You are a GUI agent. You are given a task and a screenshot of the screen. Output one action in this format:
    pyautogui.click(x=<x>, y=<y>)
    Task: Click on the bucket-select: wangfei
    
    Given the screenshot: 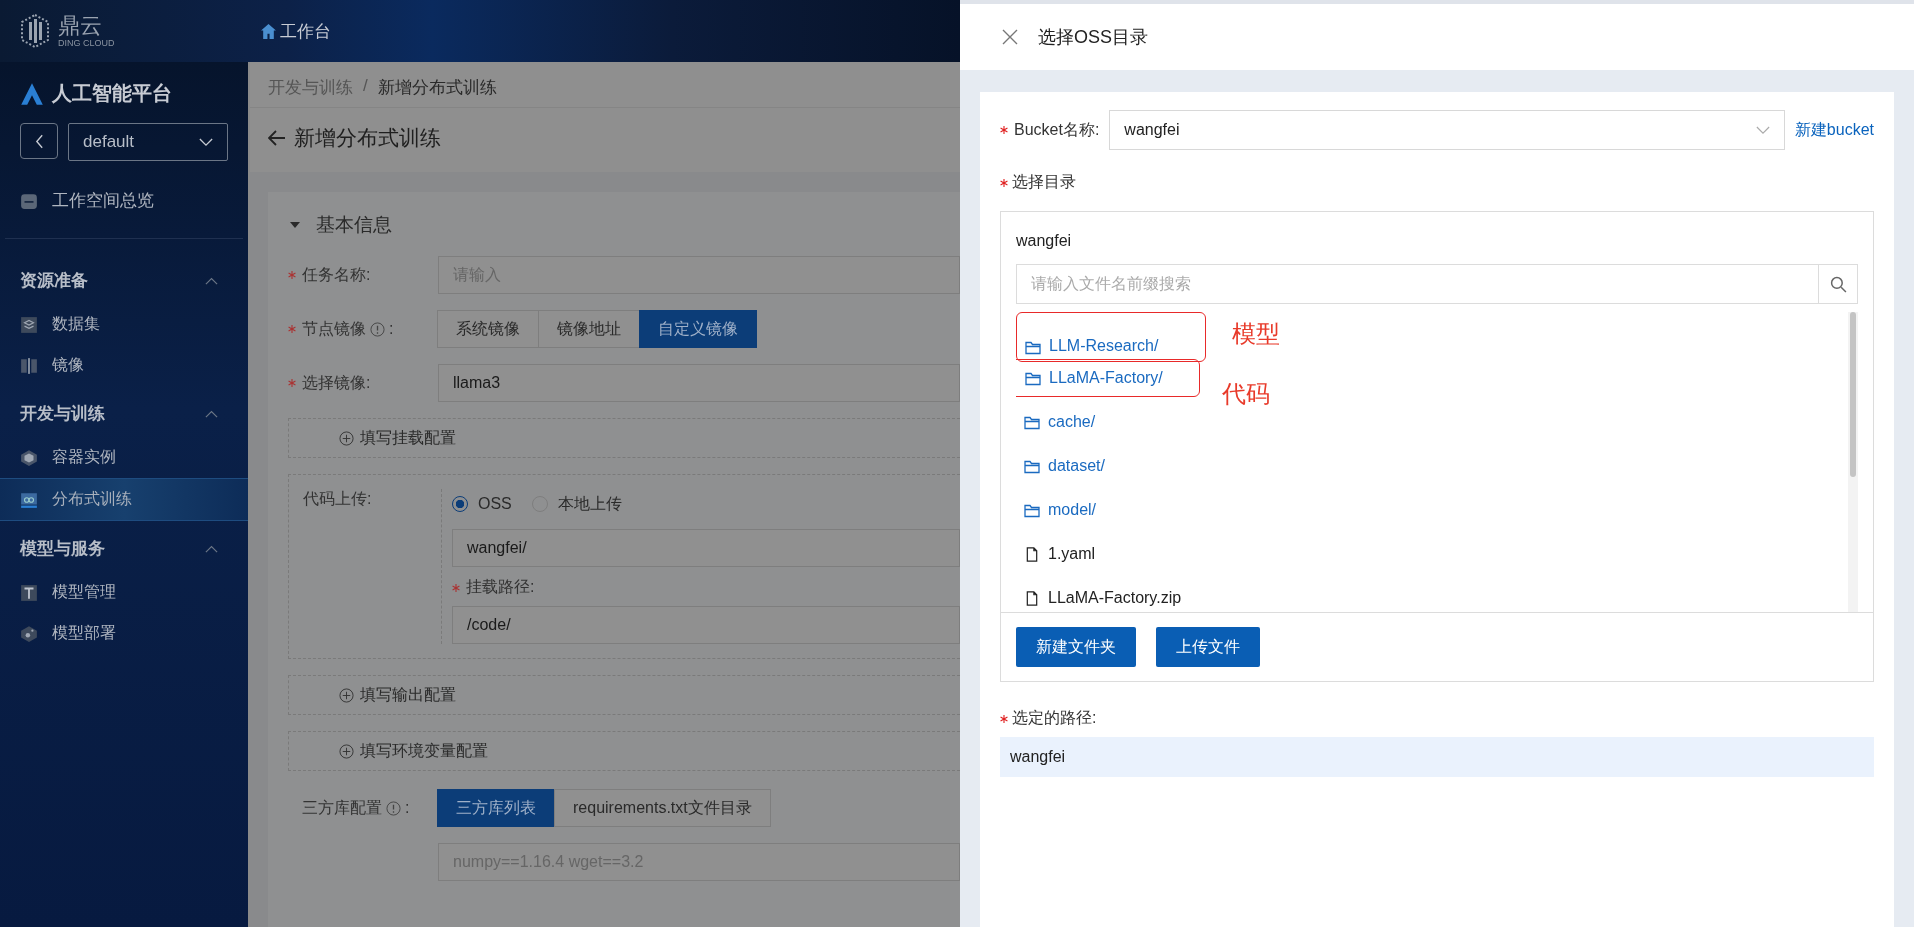 What is the action you would take?
    pyautogui.click(x=1447, y=130)
    